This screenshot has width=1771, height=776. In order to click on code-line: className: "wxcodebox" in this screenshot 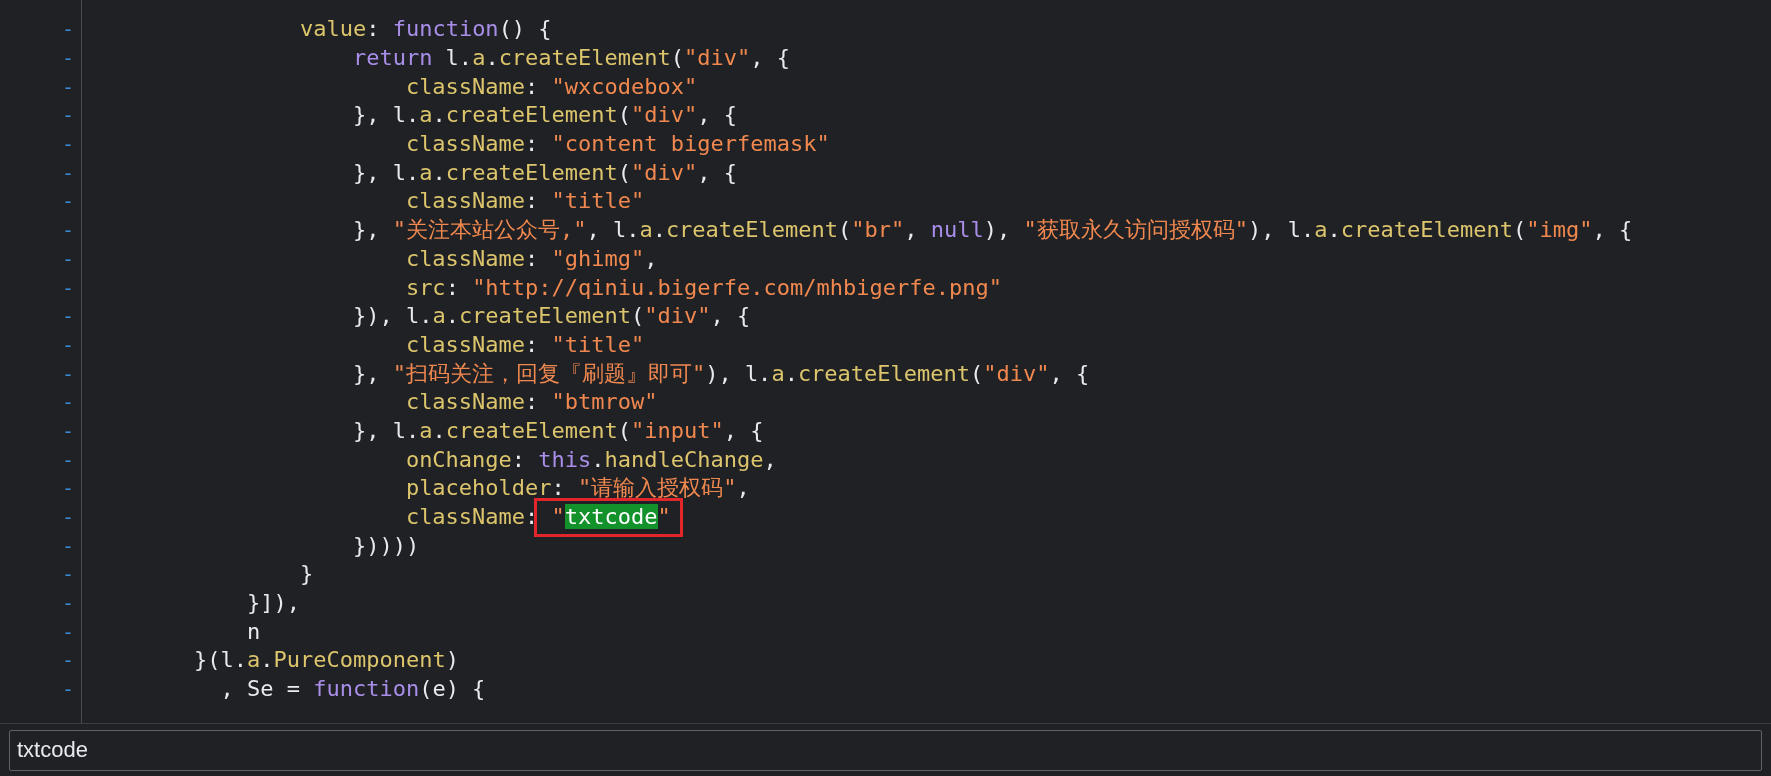, I will do `click(551, 86)`.